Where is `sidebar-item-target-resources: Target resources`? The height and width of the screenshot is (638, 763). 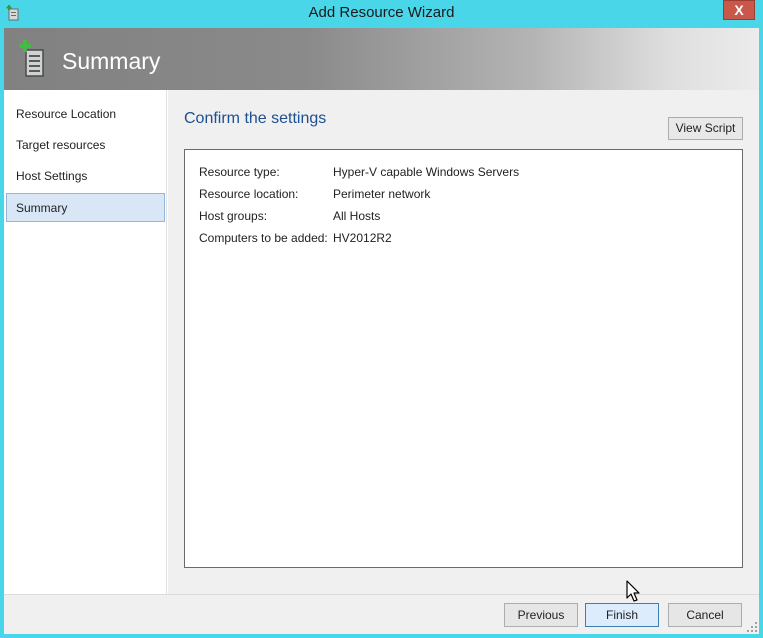
sidebar-item-target-resources: Target resources is located at coordinates (85, 145).